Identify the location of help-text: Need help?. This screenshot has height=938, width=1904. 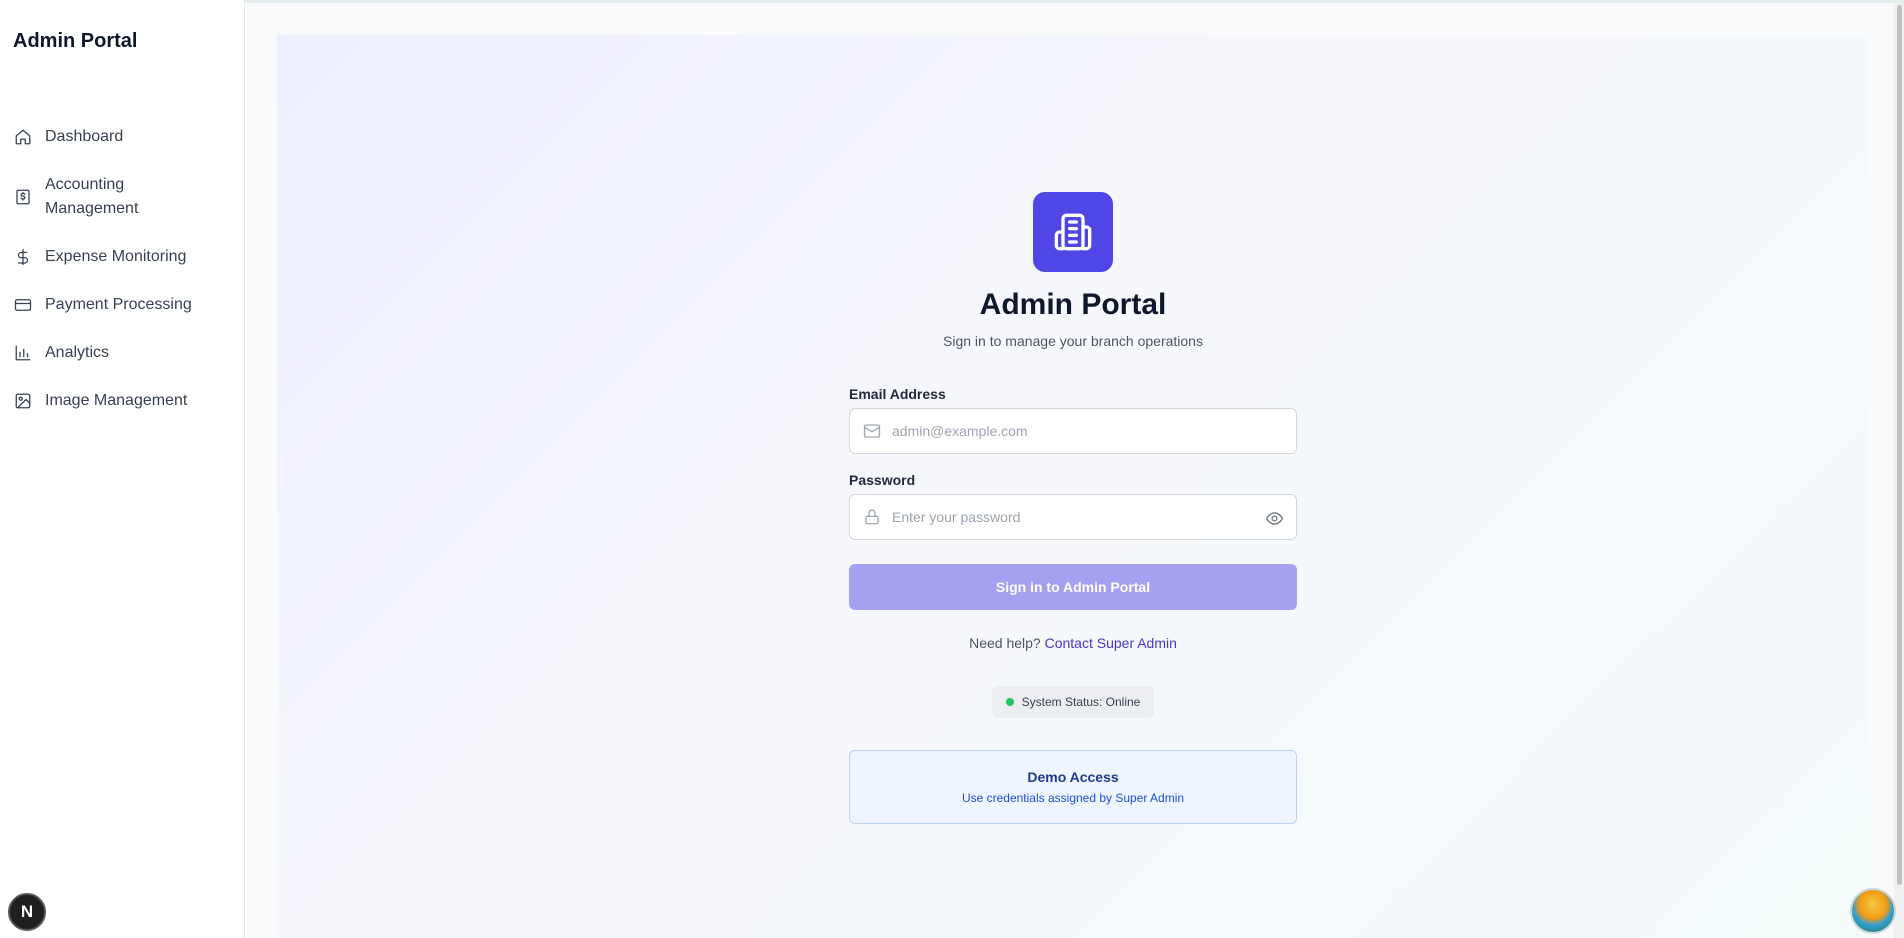
(1005, 643).